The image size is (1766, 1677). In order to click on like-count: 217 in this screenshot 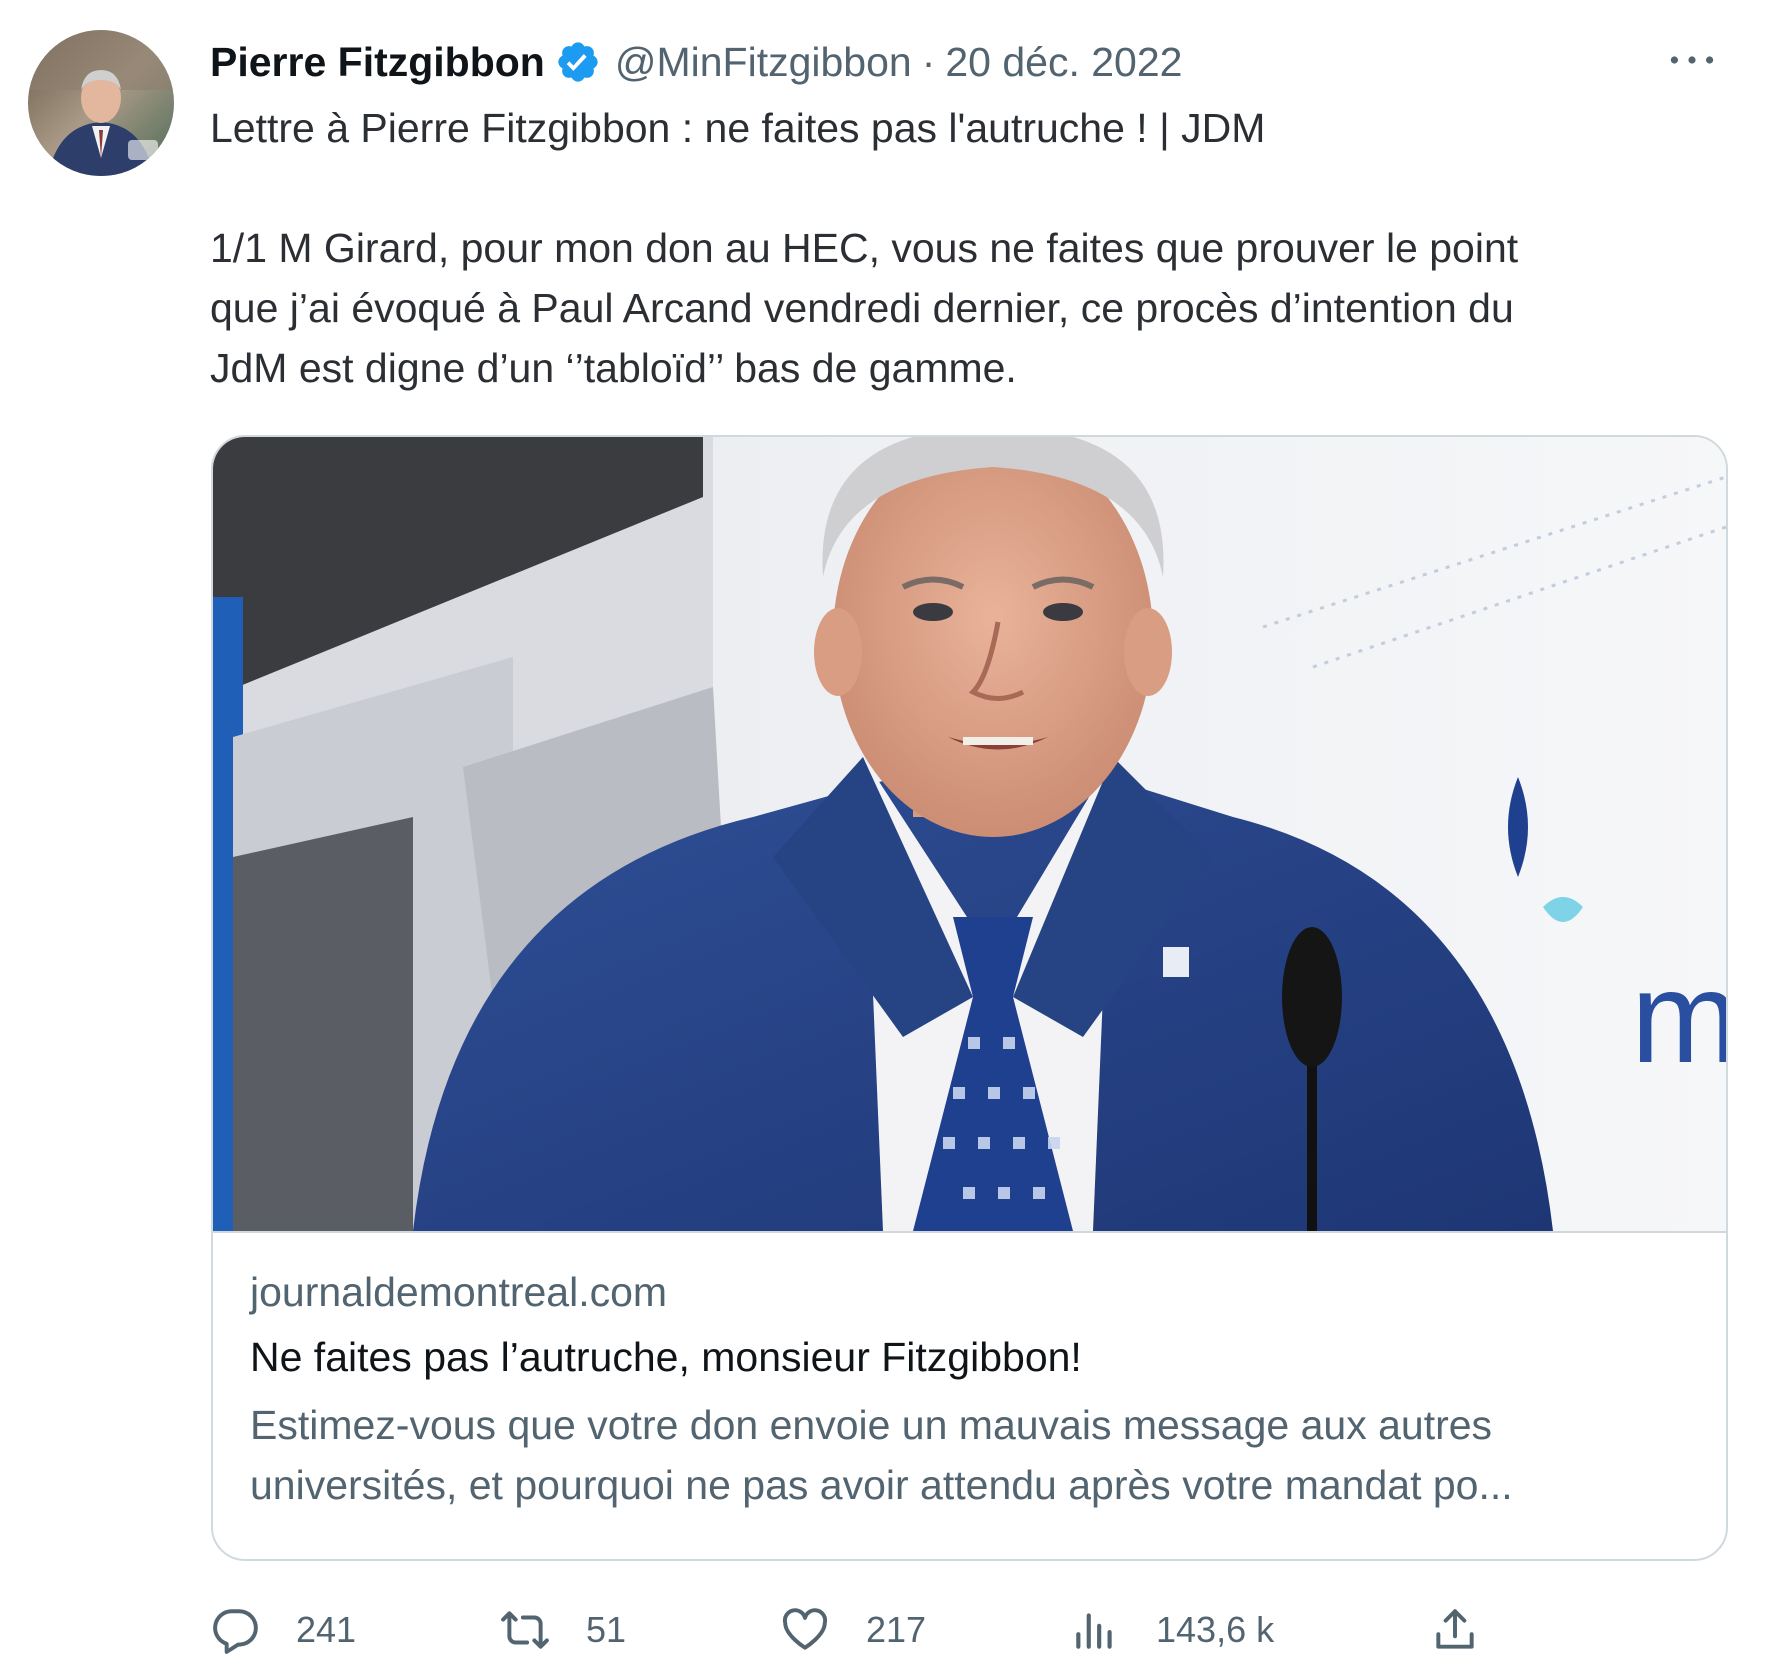, I will do `click(896, 1629)`.